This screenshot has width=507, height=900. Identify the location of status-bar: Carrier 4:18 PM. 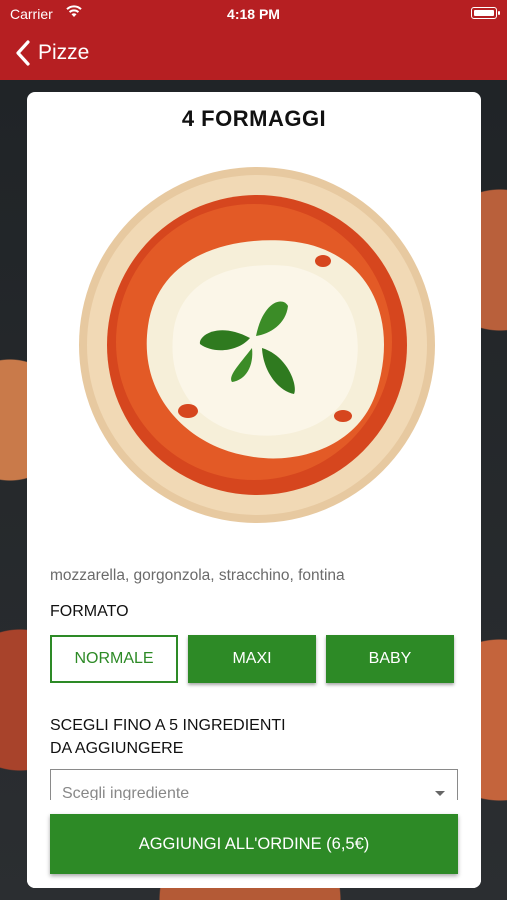
(253, 14).